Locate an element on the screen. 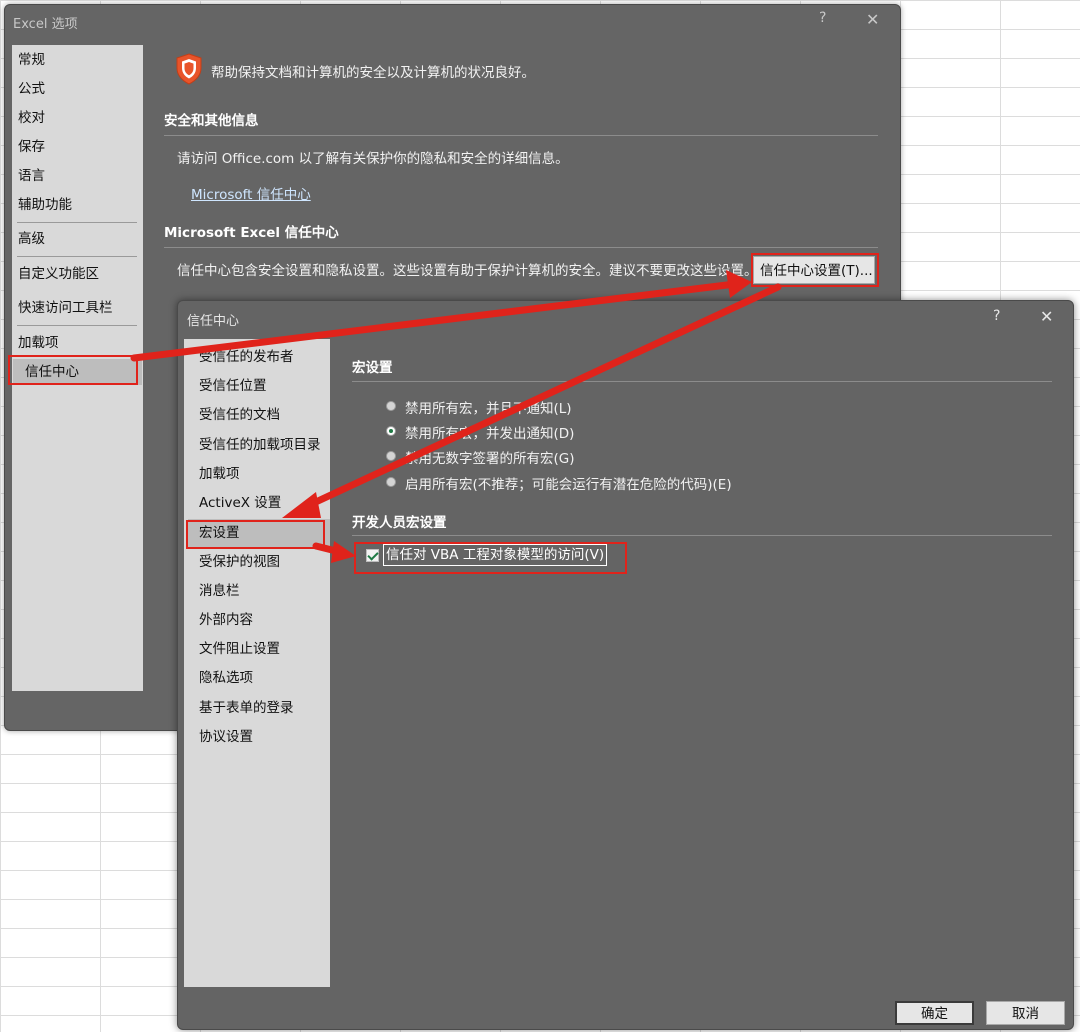 The width and height of the screenshot is (1080, 1032). sidebar-item-message-bar: 消息栏 is located at coordinates (263, 591).